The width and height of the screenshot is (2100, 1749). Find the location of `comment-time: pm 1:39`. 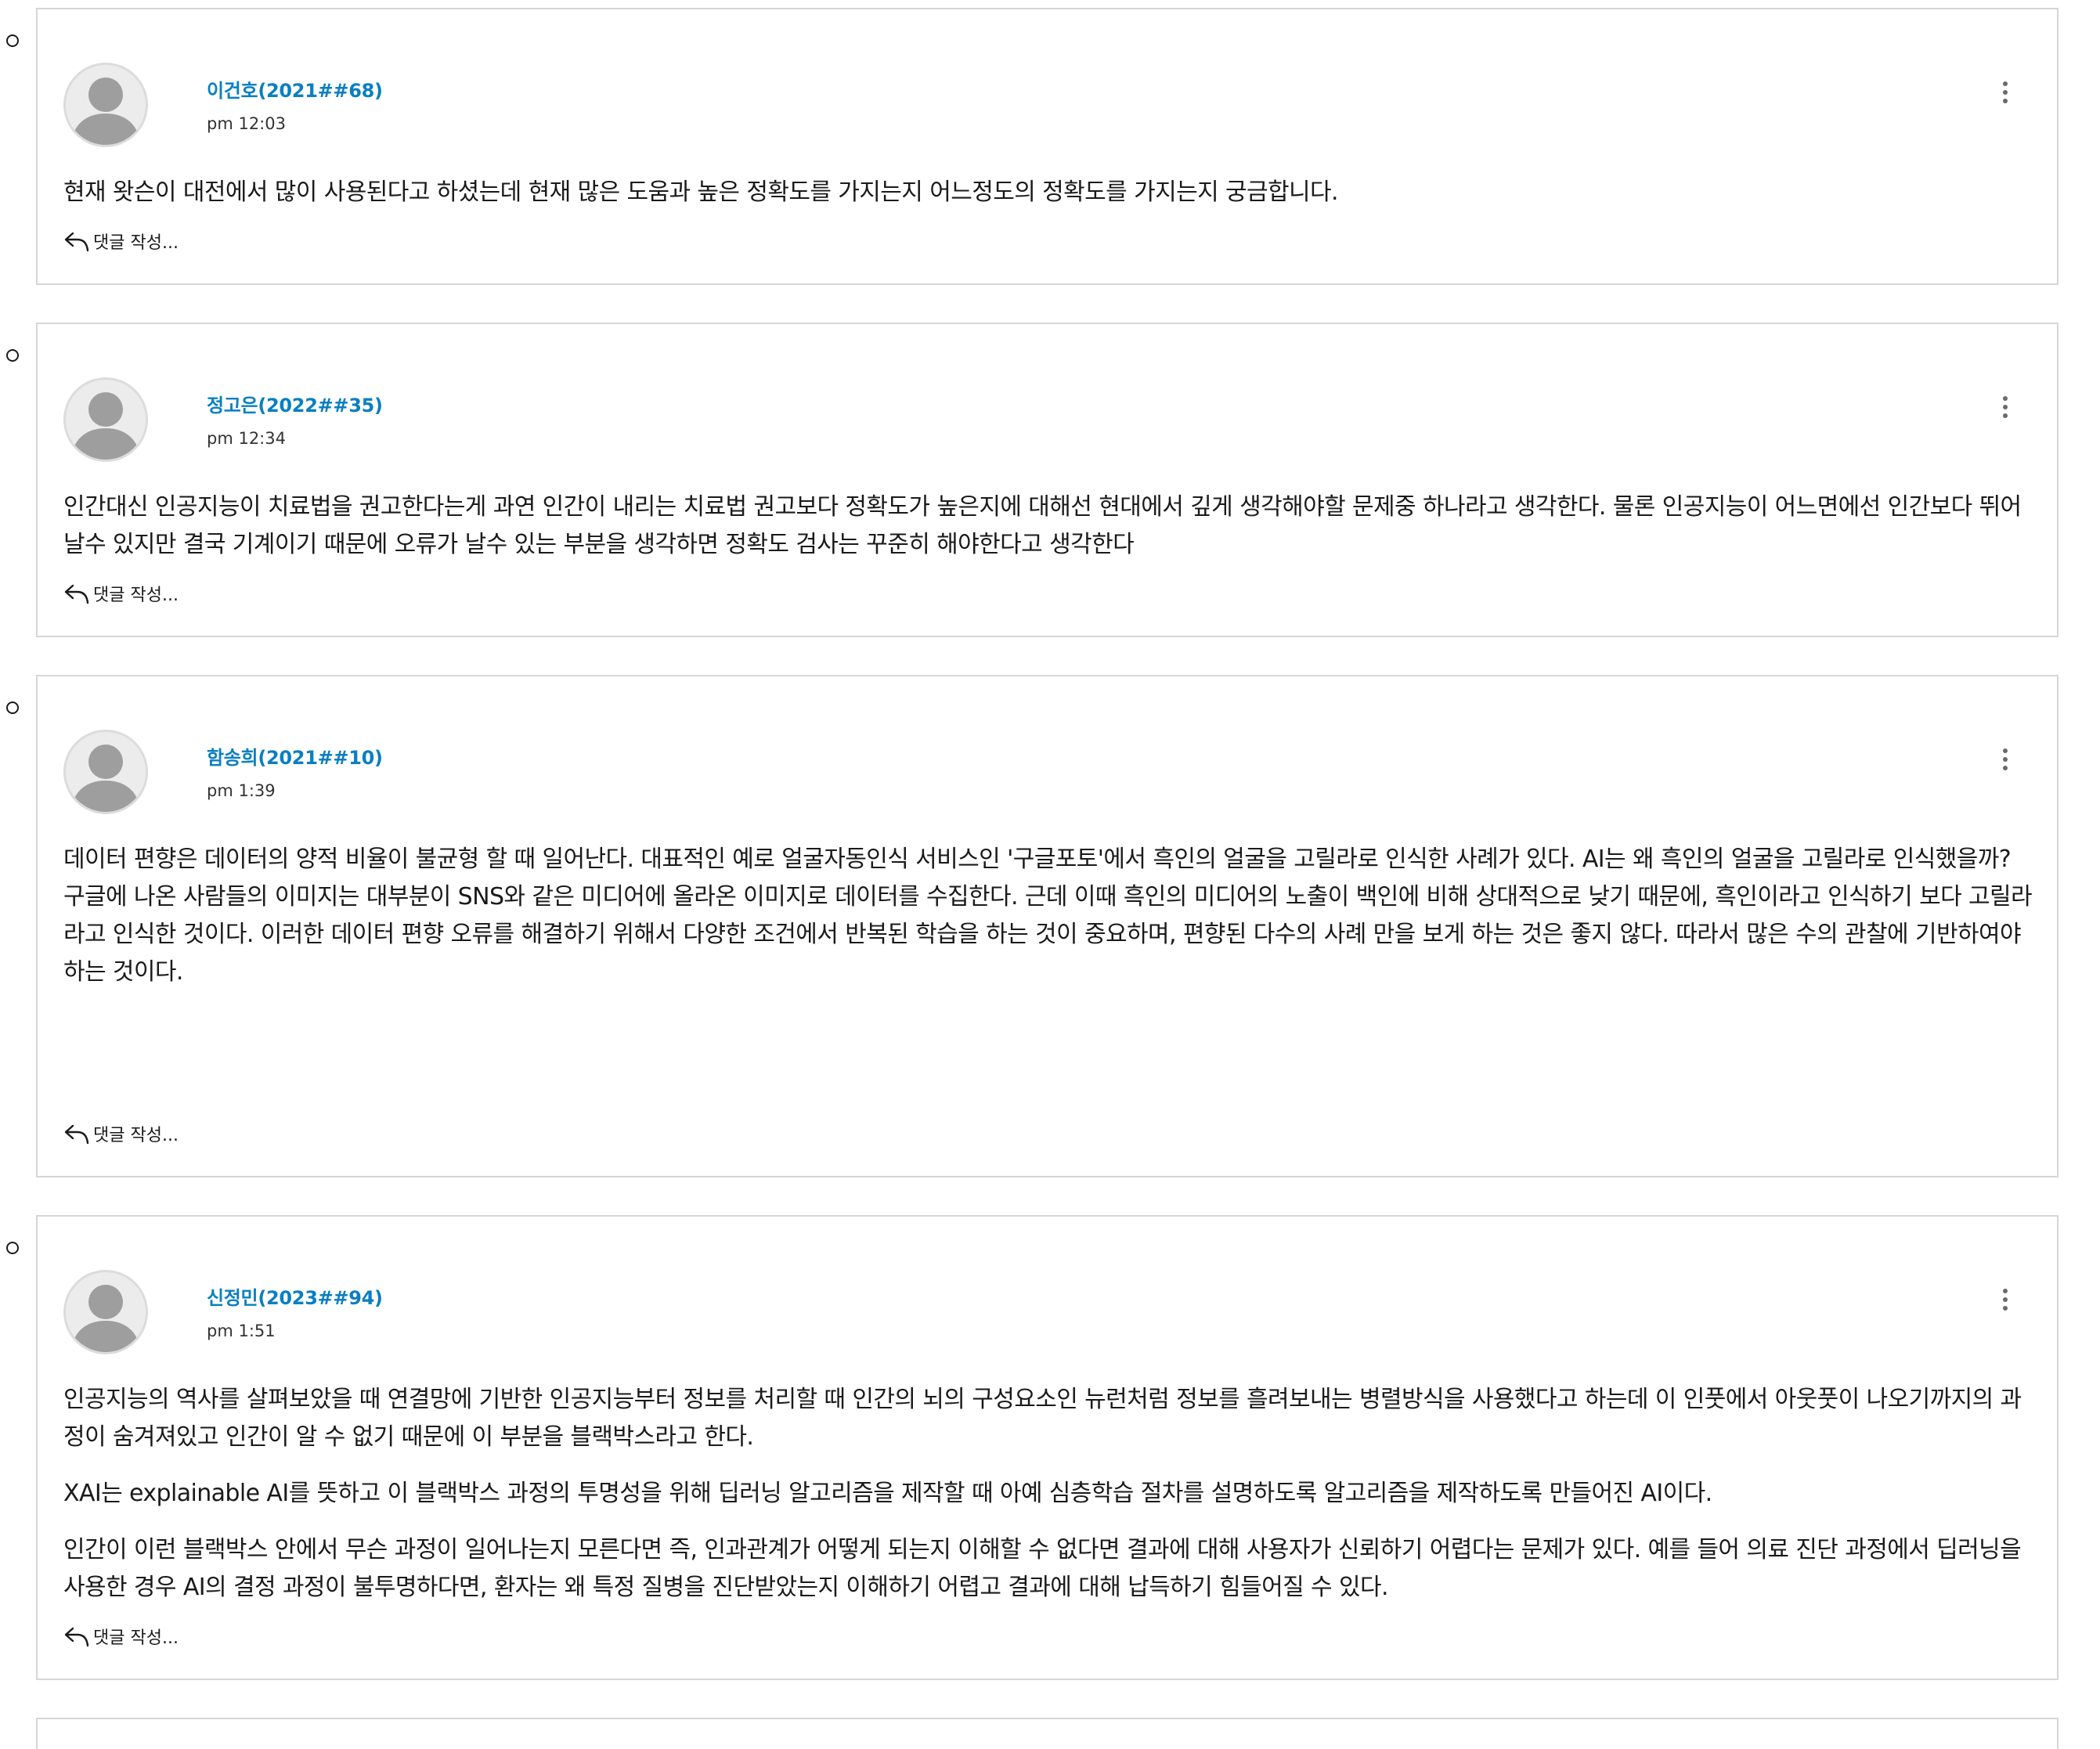

comment-time: pm 1:39 is located at coordinates (242, 790).